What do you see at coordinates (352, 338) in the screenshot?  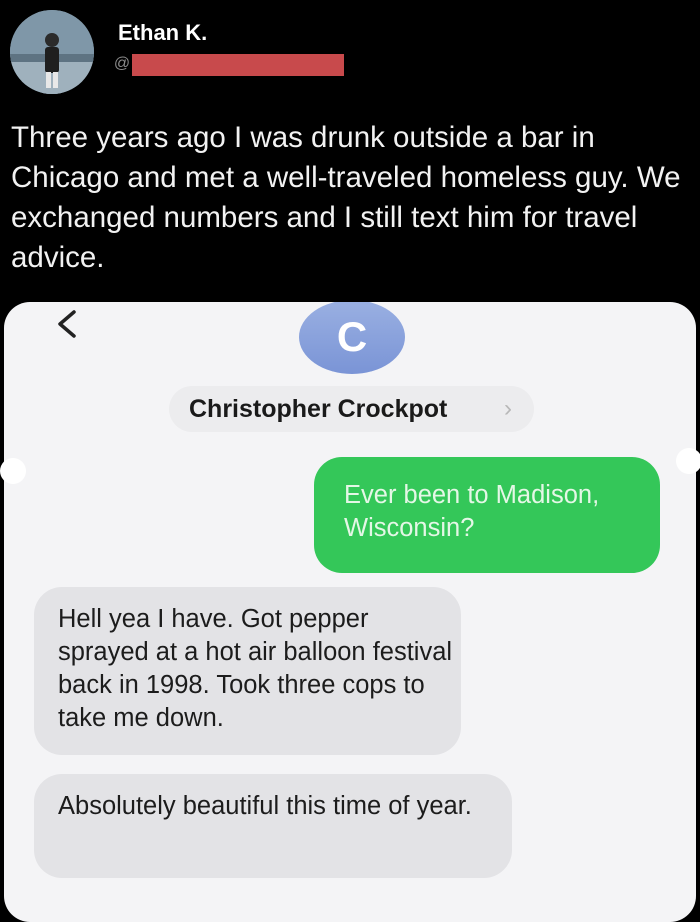 I see `contact-avatar: C` at bounding box center [352, 338].